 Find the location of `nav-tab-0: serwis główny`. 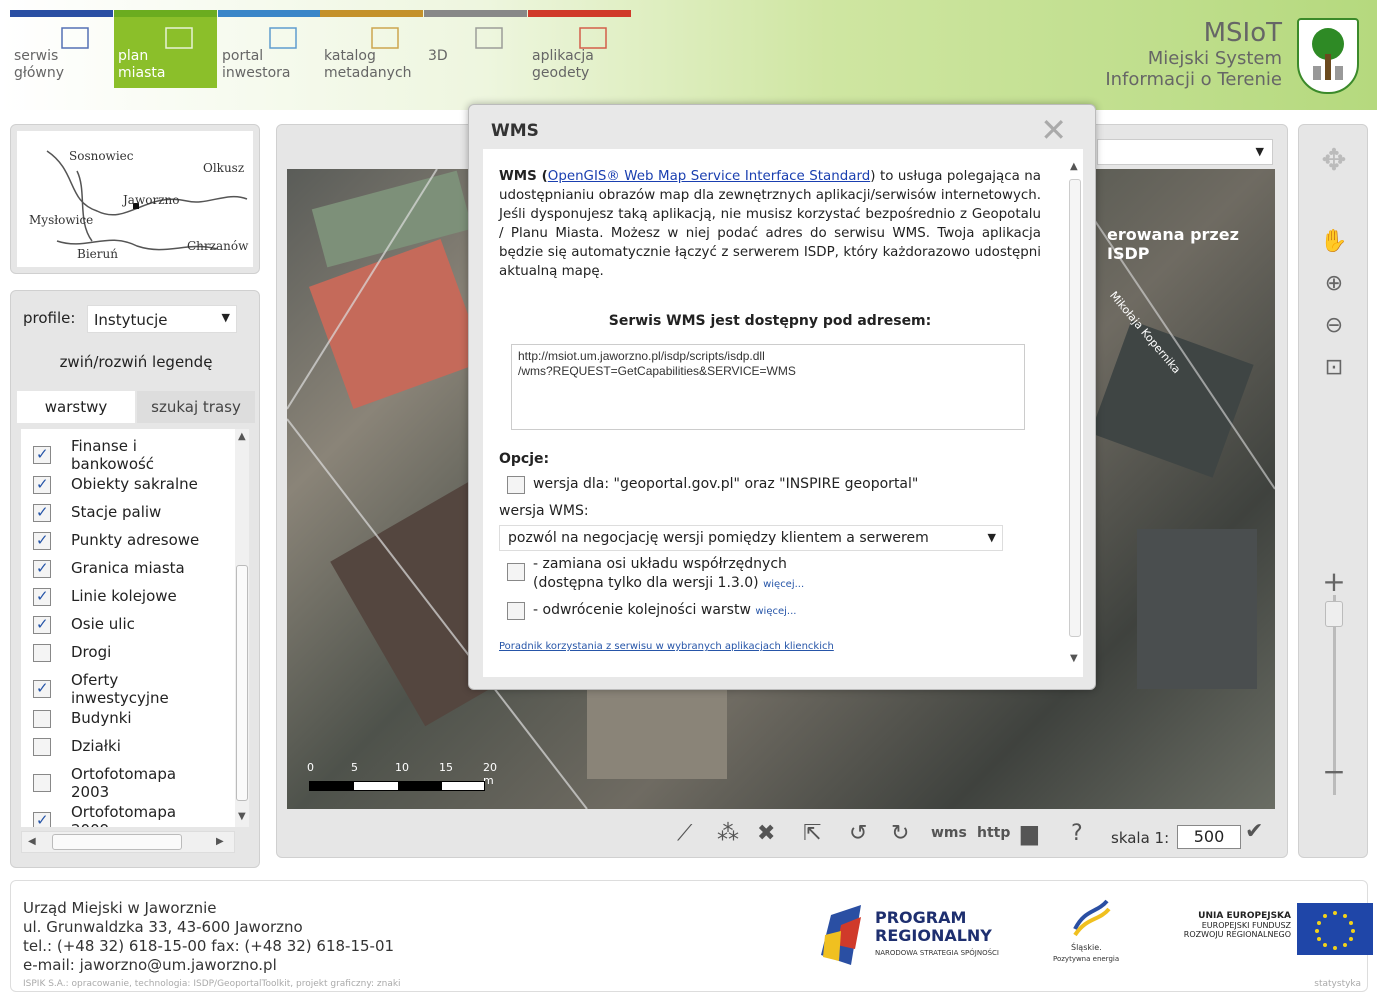

nav-tab-0: serwis główny is located at coordinates (61, 49).